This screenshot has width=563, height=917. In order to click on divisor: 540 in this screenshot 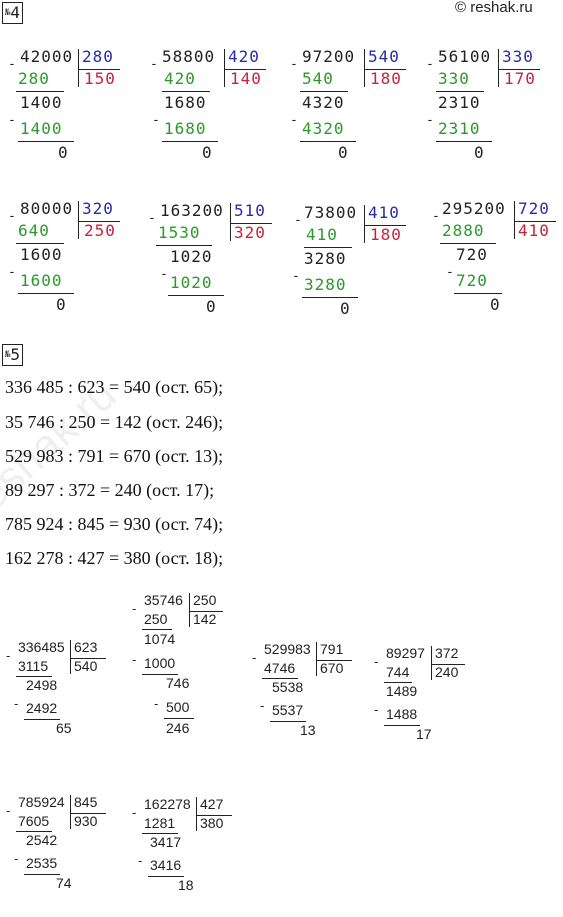, I will do `click(384, 56)`.